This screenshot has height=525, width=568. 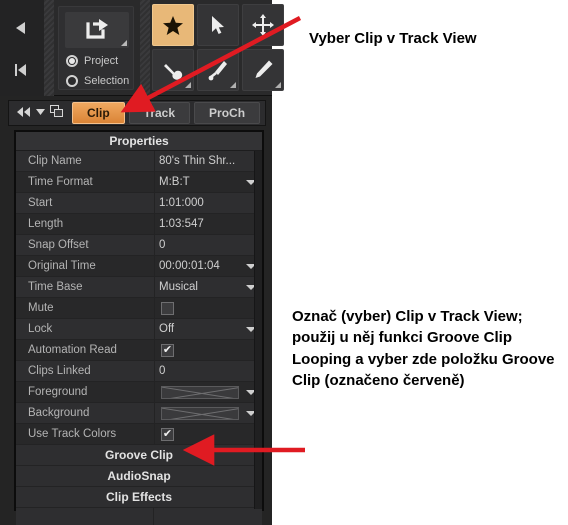 I want to click on property-label: Start, so click(x=40, y=203).